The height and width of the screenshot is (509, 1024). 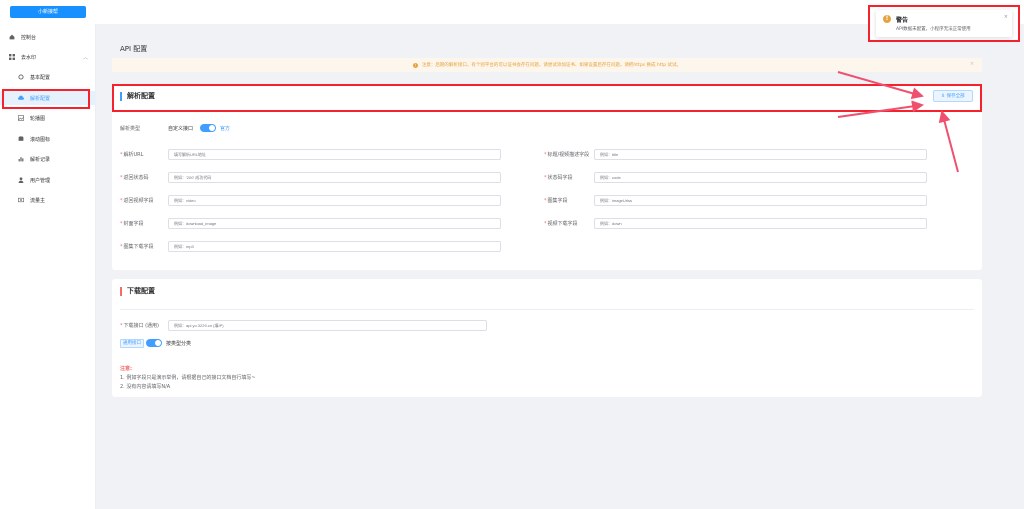 I want to click on gear-icon, so click(x=21, y=77).